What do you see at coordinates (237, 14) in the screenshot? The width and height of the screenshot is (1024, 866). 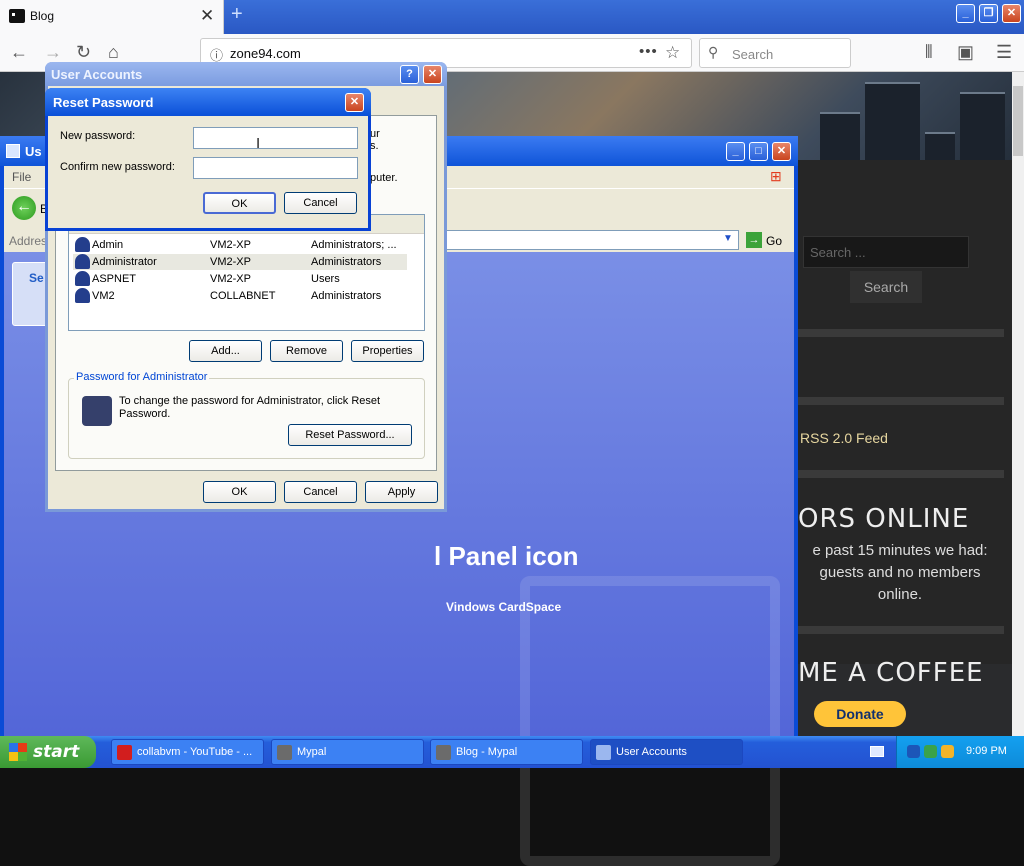 I see `new-tab-button: +` at bounding box center [237, 14].